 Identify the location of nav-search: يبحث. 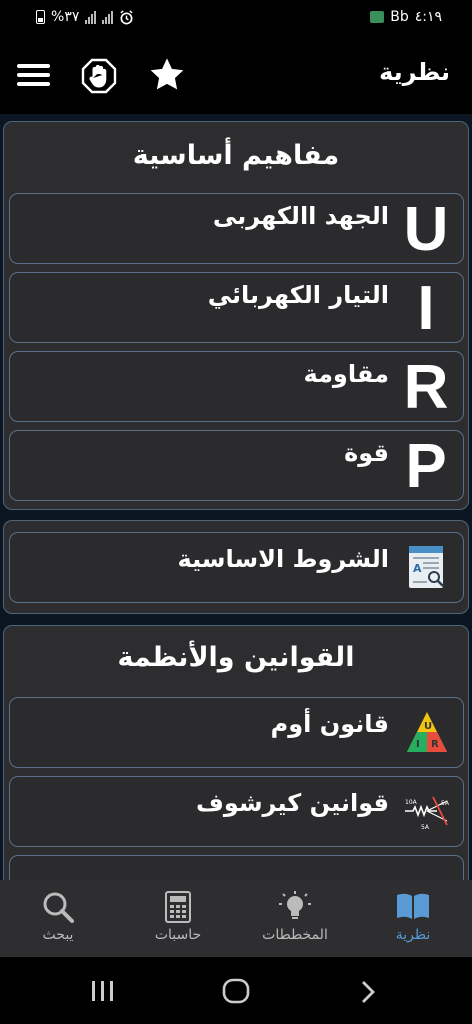
(58, 918).